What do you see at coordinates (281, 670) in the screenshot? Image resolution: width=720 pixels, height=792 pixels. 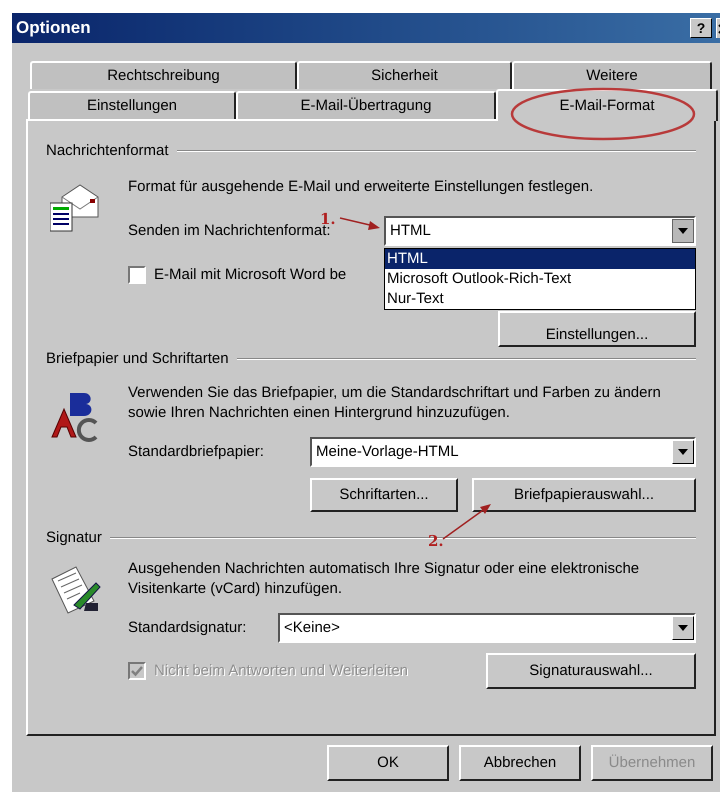 I see `checkbox-label: Nicht beim Antworten und Weiterleiten` at bounding box center [281, 670].